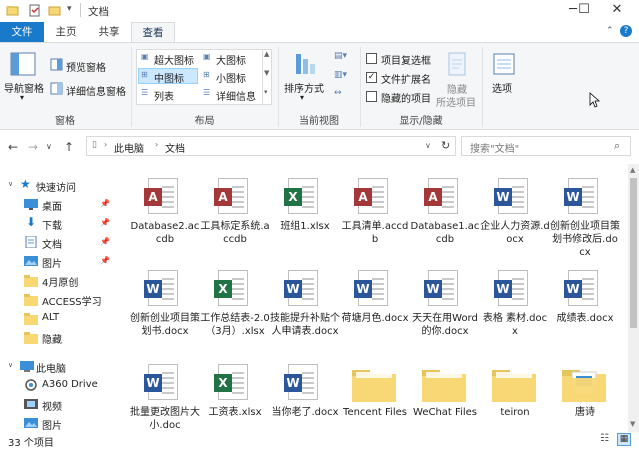 The width and height of the screenshot is (639, 450). Describe the element at coordinates (515, 310) in the screenshot. I see `file-item: W 表格 素材.docx` at that location.